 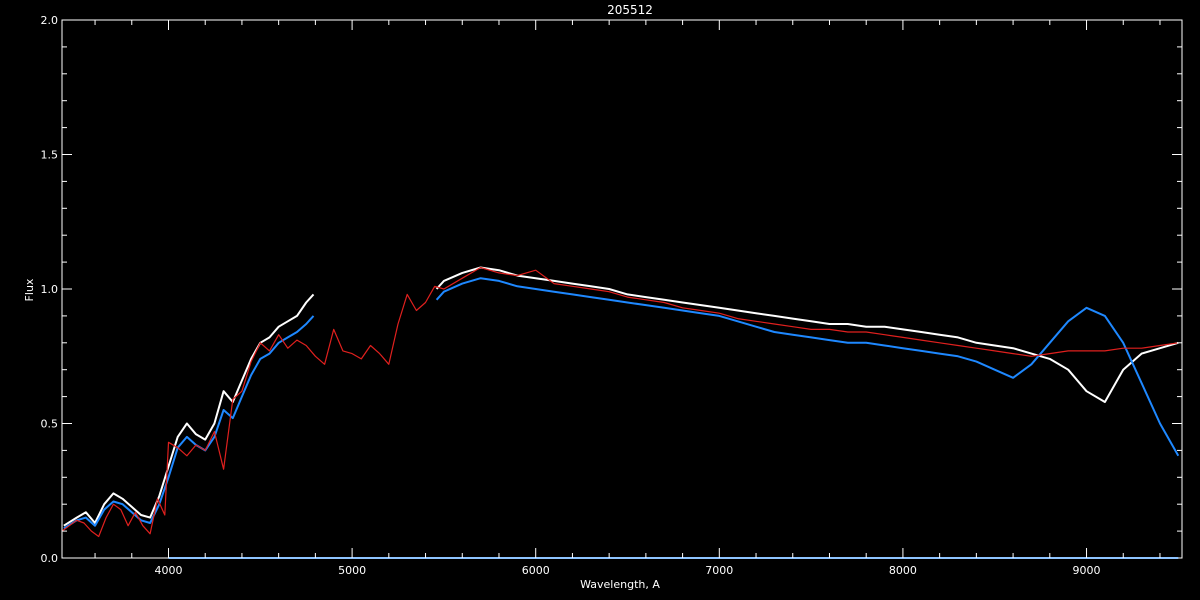 I want to click on y-tick-label: 0.5, so click(x=50, y=424).